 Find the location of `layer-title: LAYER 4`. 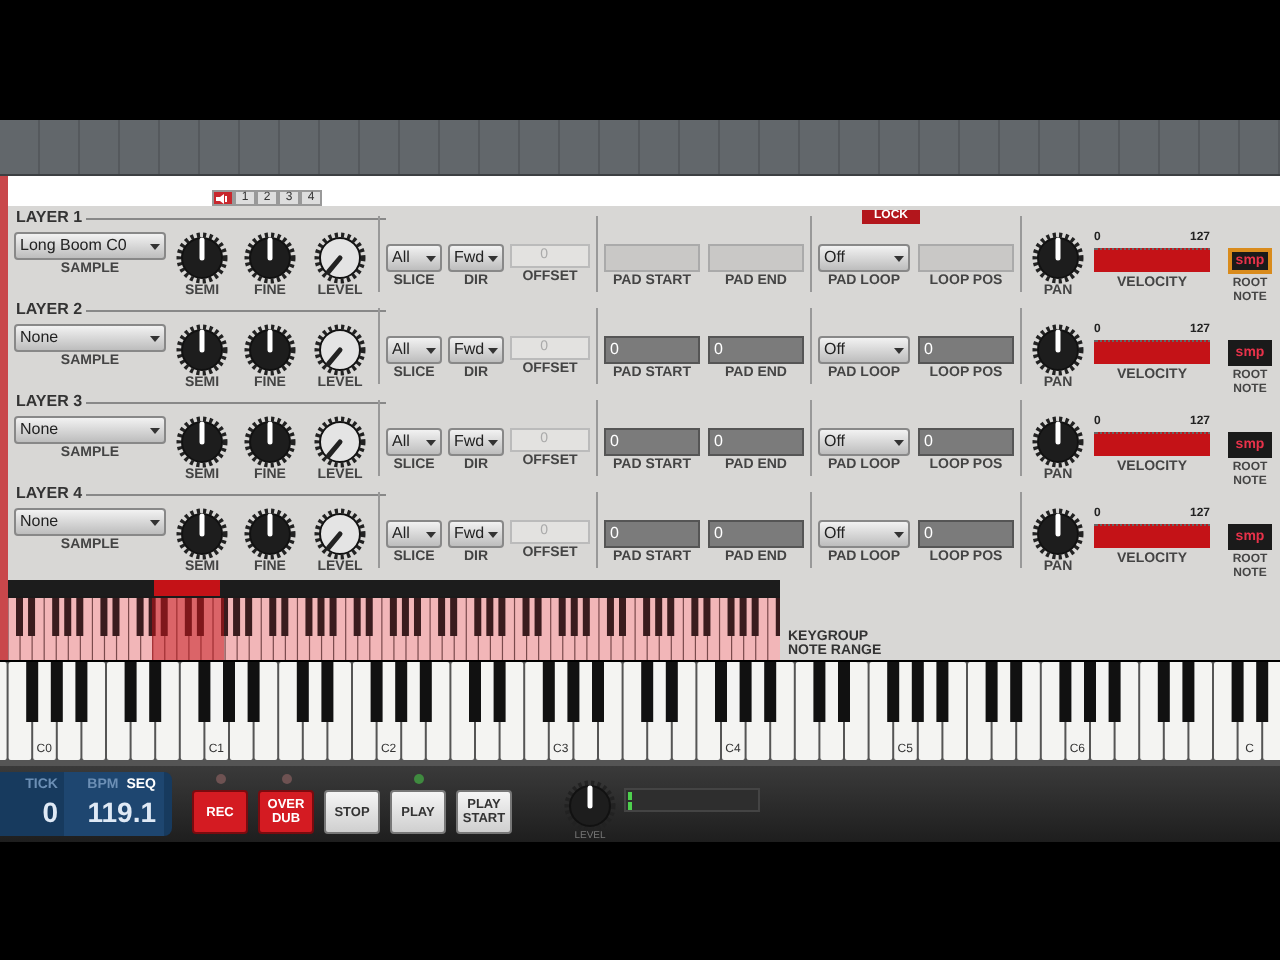

layer-title: LAYER 4 is located at coordinates (49, 494).